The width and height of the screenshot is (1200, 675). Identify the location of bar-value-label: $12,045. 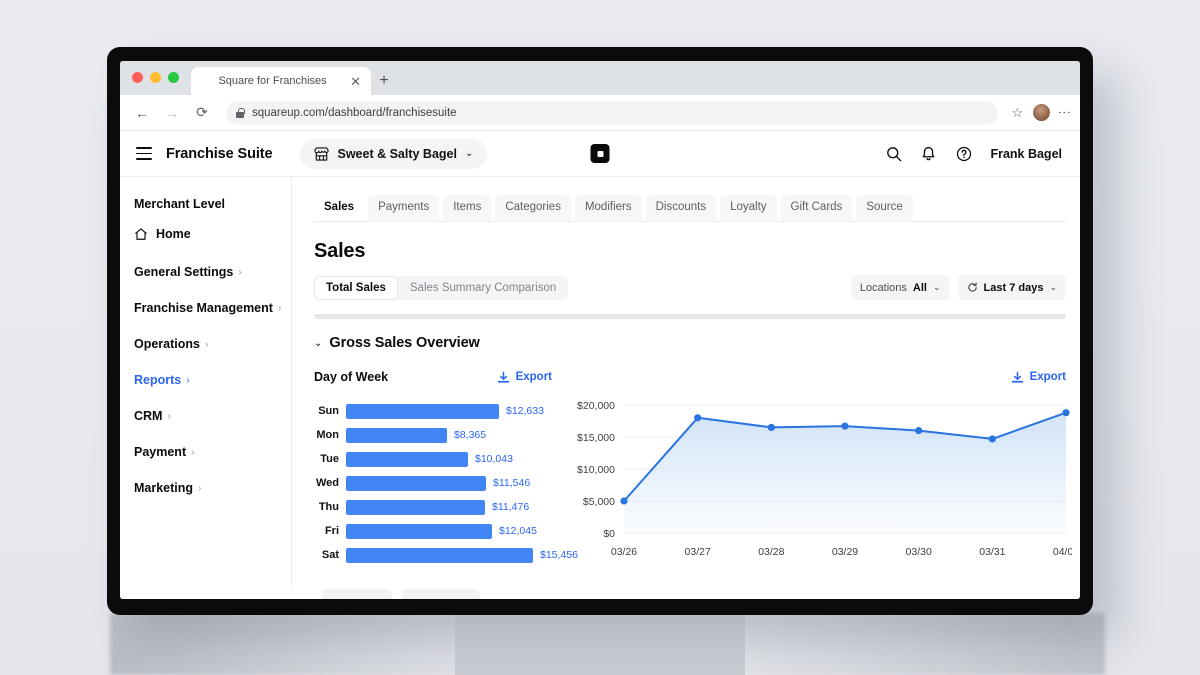
(518, 531).